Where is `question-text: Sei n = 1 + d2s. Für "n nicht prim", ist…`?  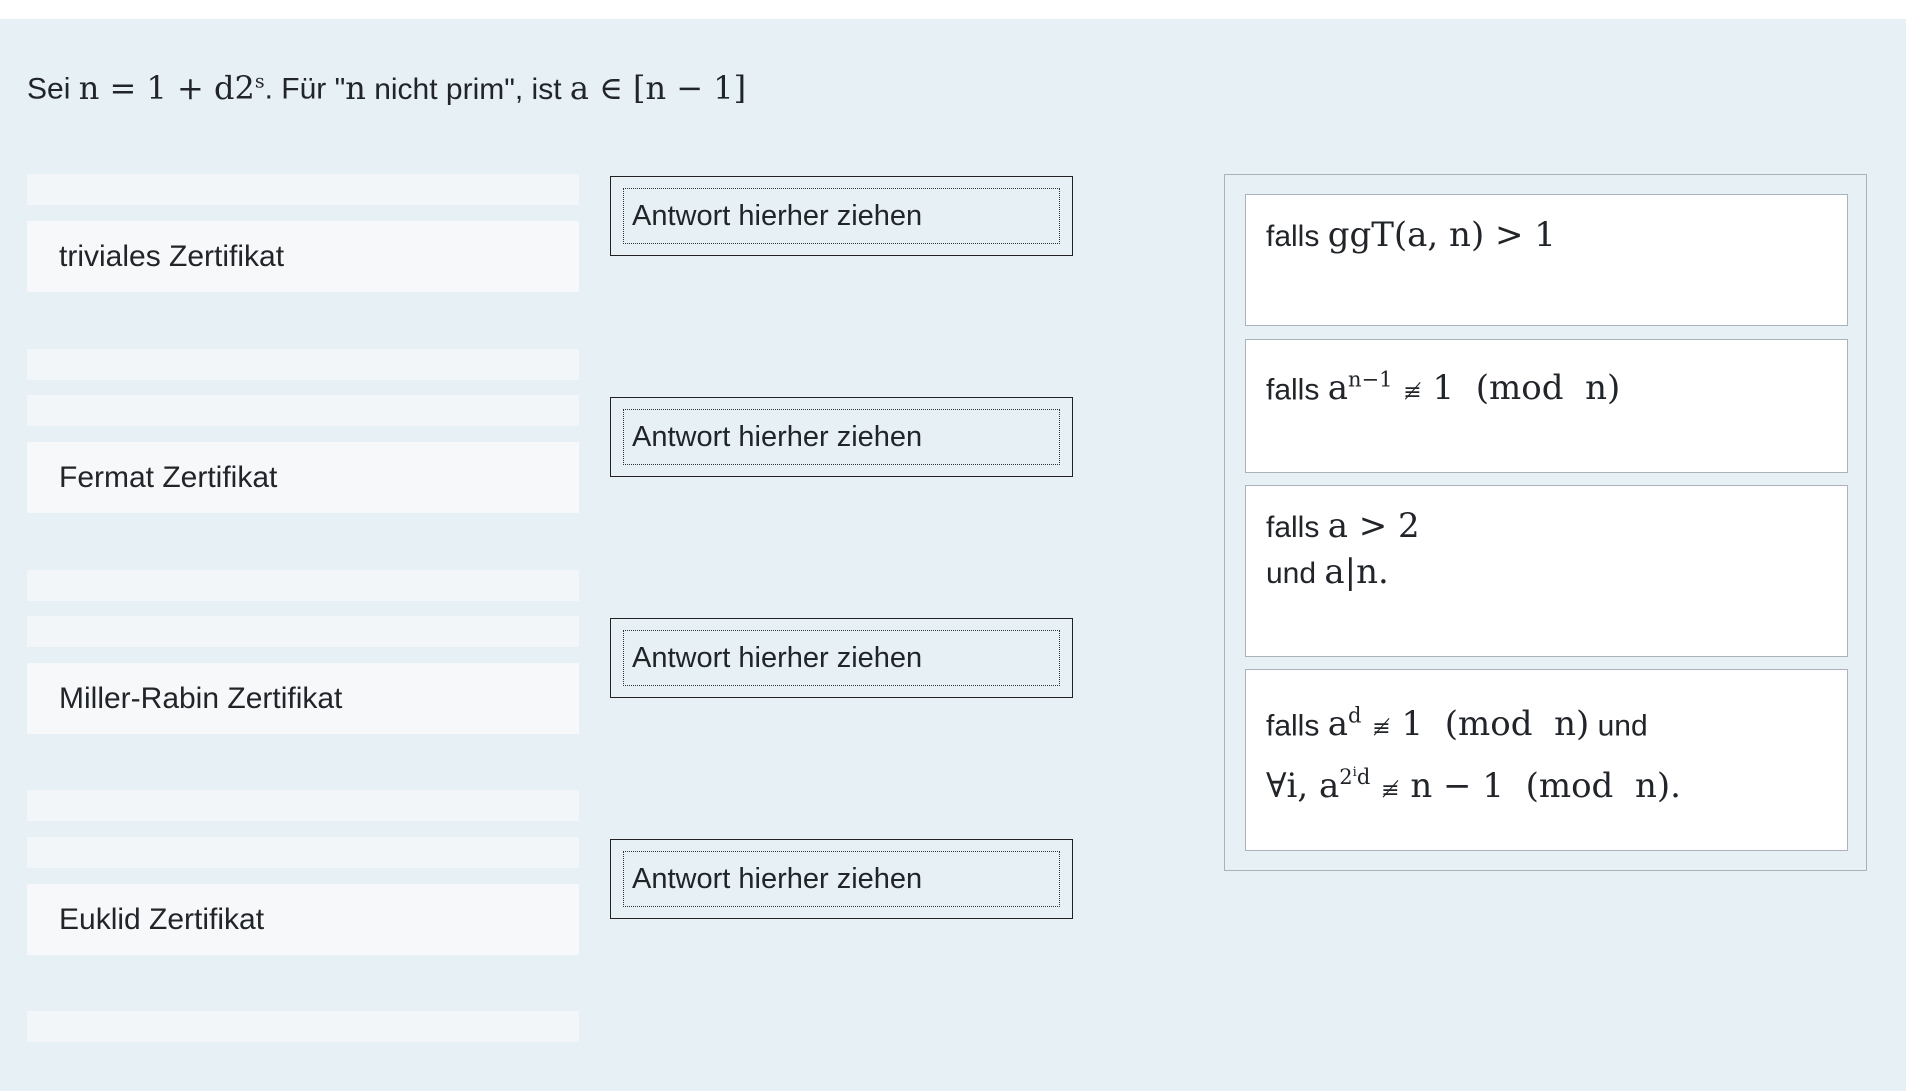
question-text: Sei n = 1 + d2s. Für "n nicht prim", ist… is located at coordinates (386, 85).